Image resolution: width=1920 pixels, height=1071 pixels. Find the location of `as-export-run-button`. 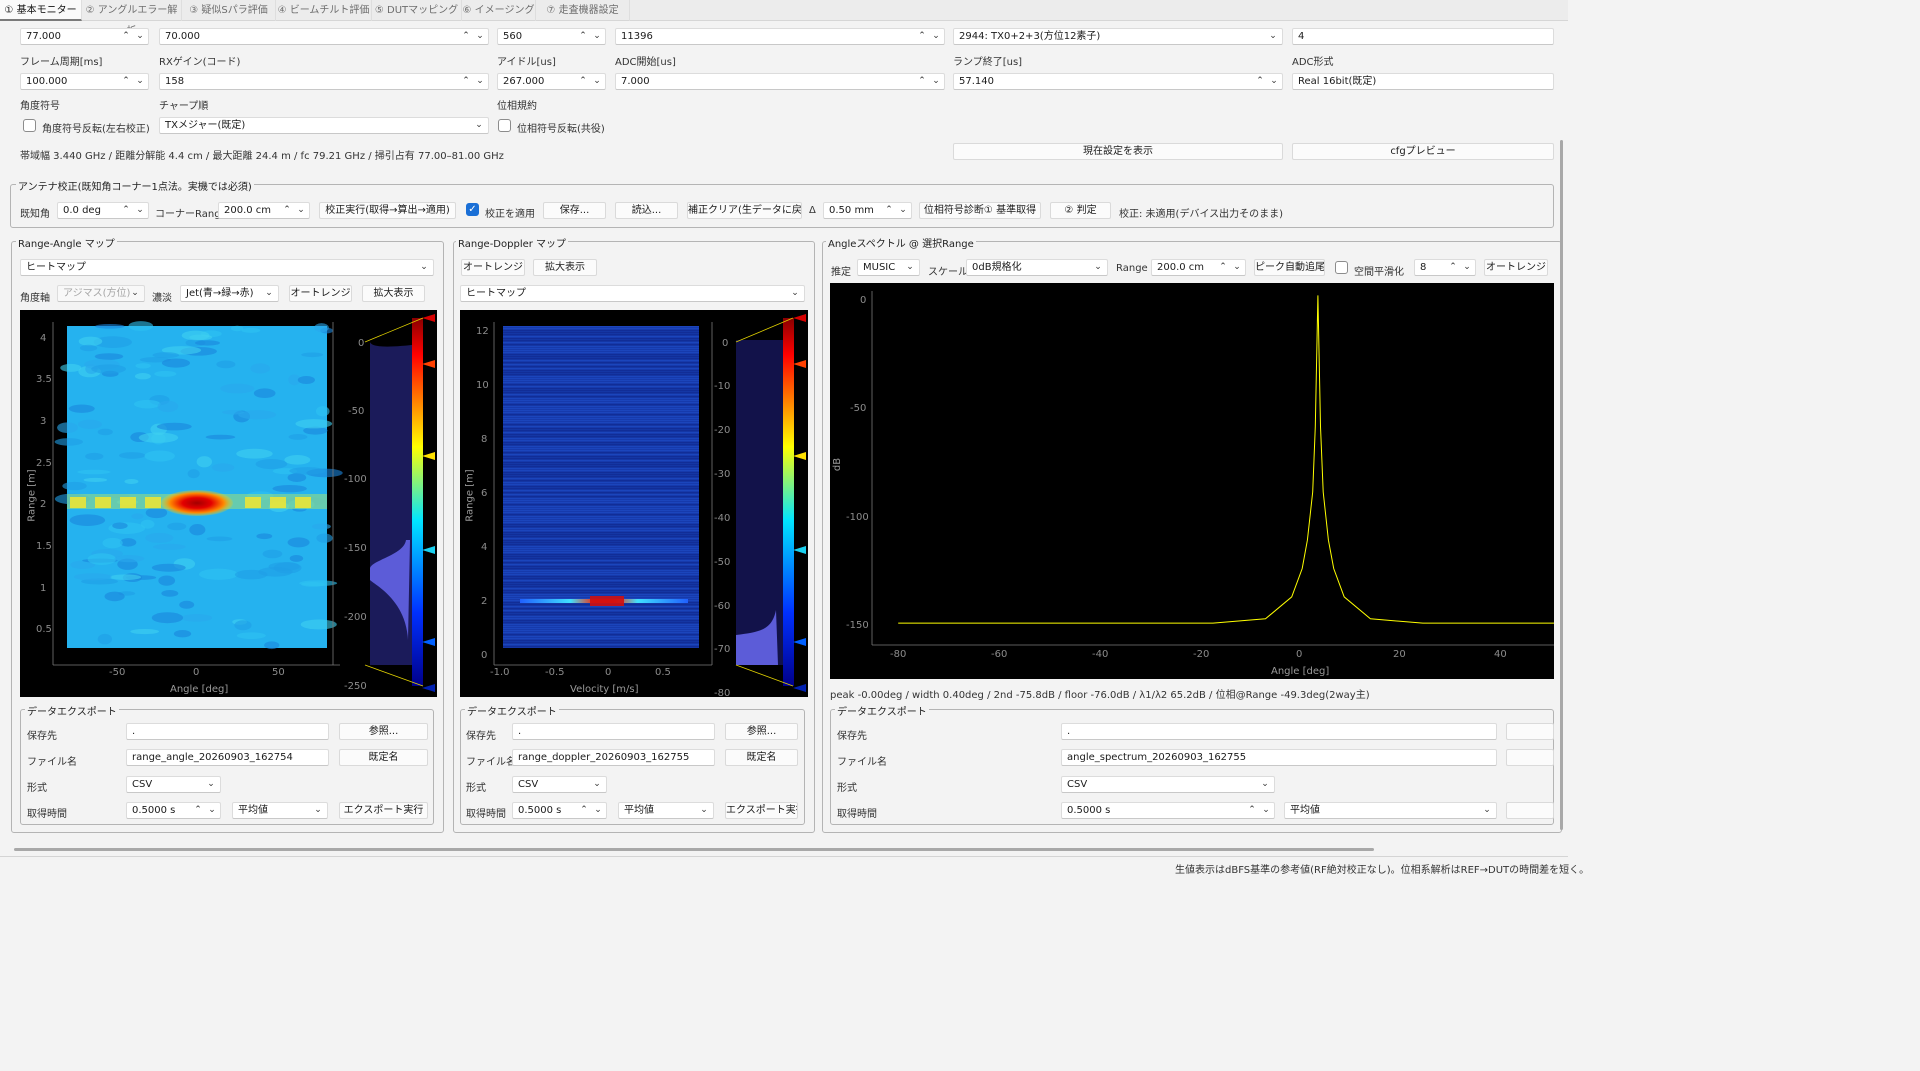

as-export-run-button is located at coordinates (1530, 810).